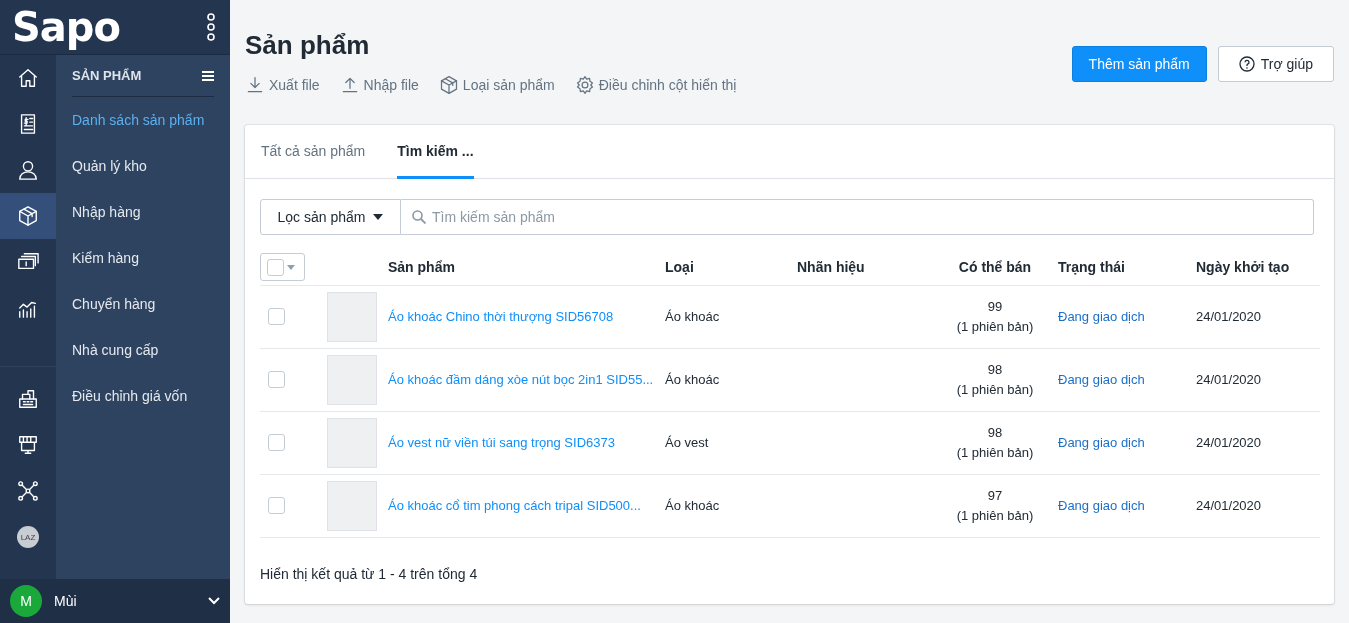 The image size is (1349, 623). Describe the element at coordinates (995, 495) in the screenshot. I see `table-cell-text: 97` at that location.